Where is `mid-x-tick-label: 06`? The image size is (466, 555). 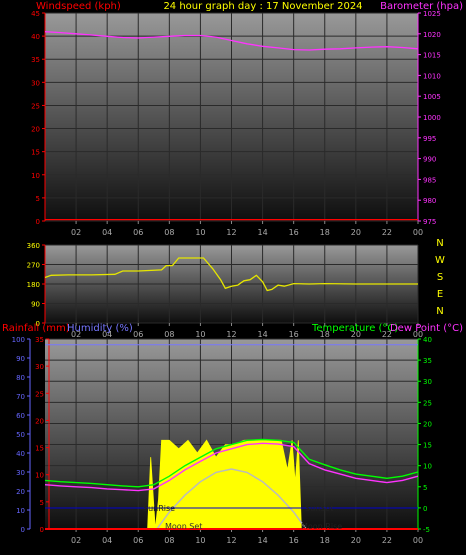
mid-x-tick-label: 06 is located at coordinates (138, 334).